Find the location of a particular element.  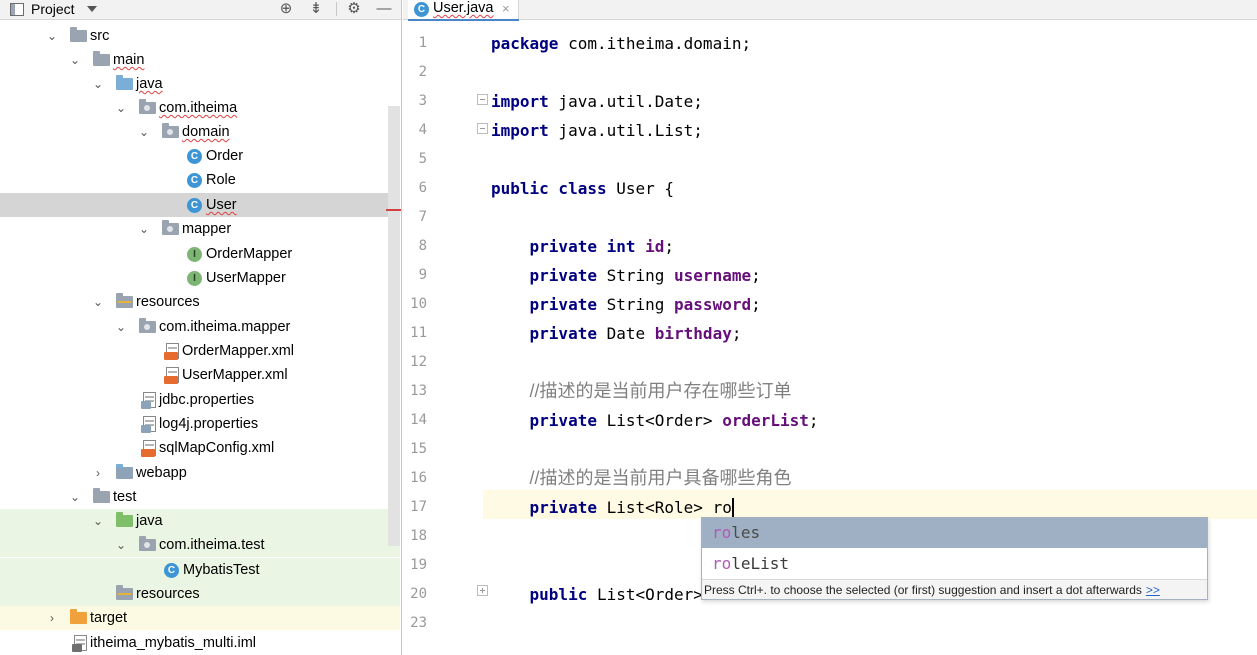

tree-row-mapper: ⌄ mapper is located at coordinates (200, 229).